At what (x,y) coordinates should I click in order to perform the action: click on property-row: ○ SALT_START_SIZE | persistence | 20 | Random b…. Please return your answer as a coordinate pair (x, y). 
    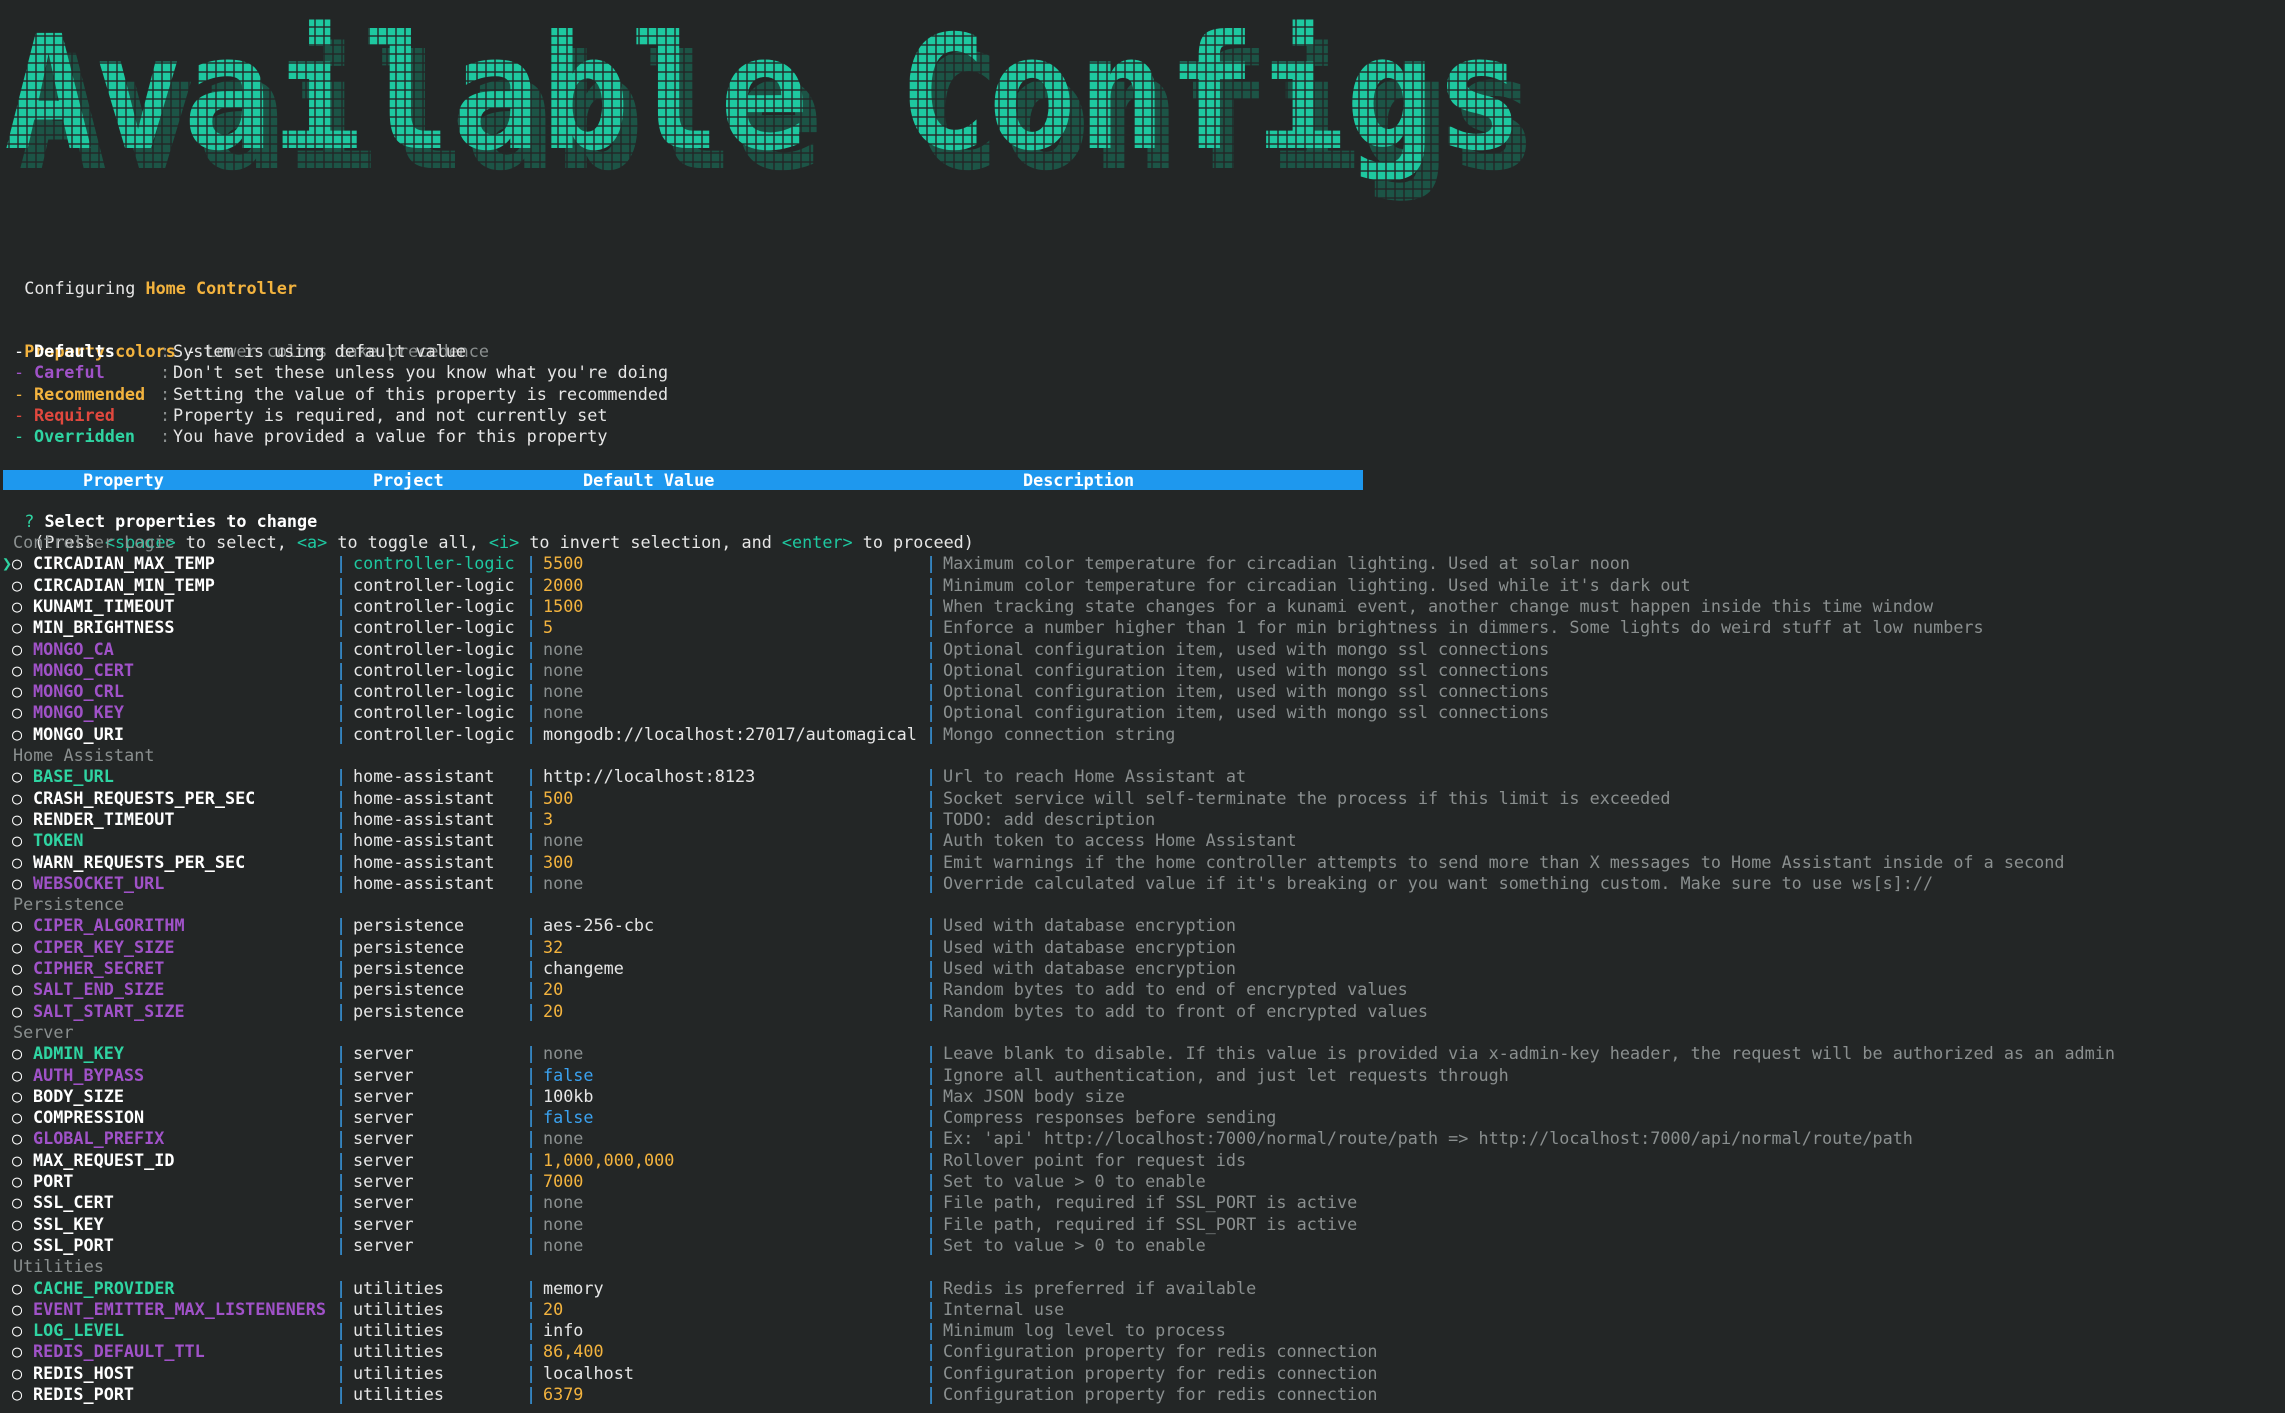
    Looking at the image, I should click on (1139, 1011).